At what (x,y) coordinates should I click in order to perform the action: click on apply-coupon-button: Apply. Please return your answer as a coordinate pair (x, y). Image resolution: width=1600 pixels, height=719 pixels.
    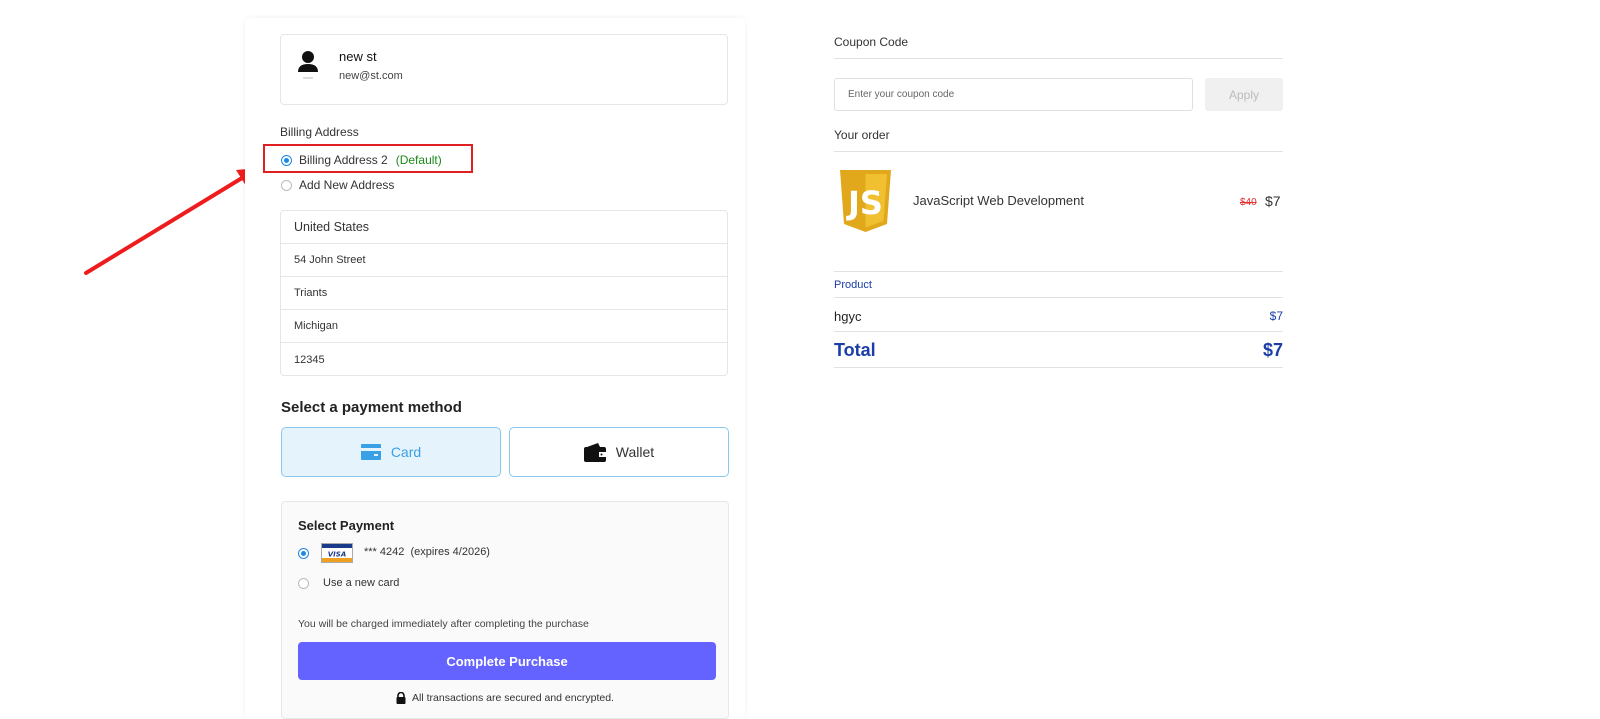
    Looking at the image, I should click on (1244, 94).